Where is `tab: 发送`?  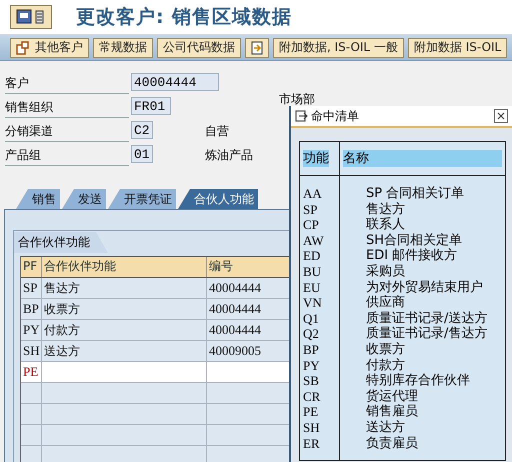
tab: 发送 is located at coordinates (84, 199).